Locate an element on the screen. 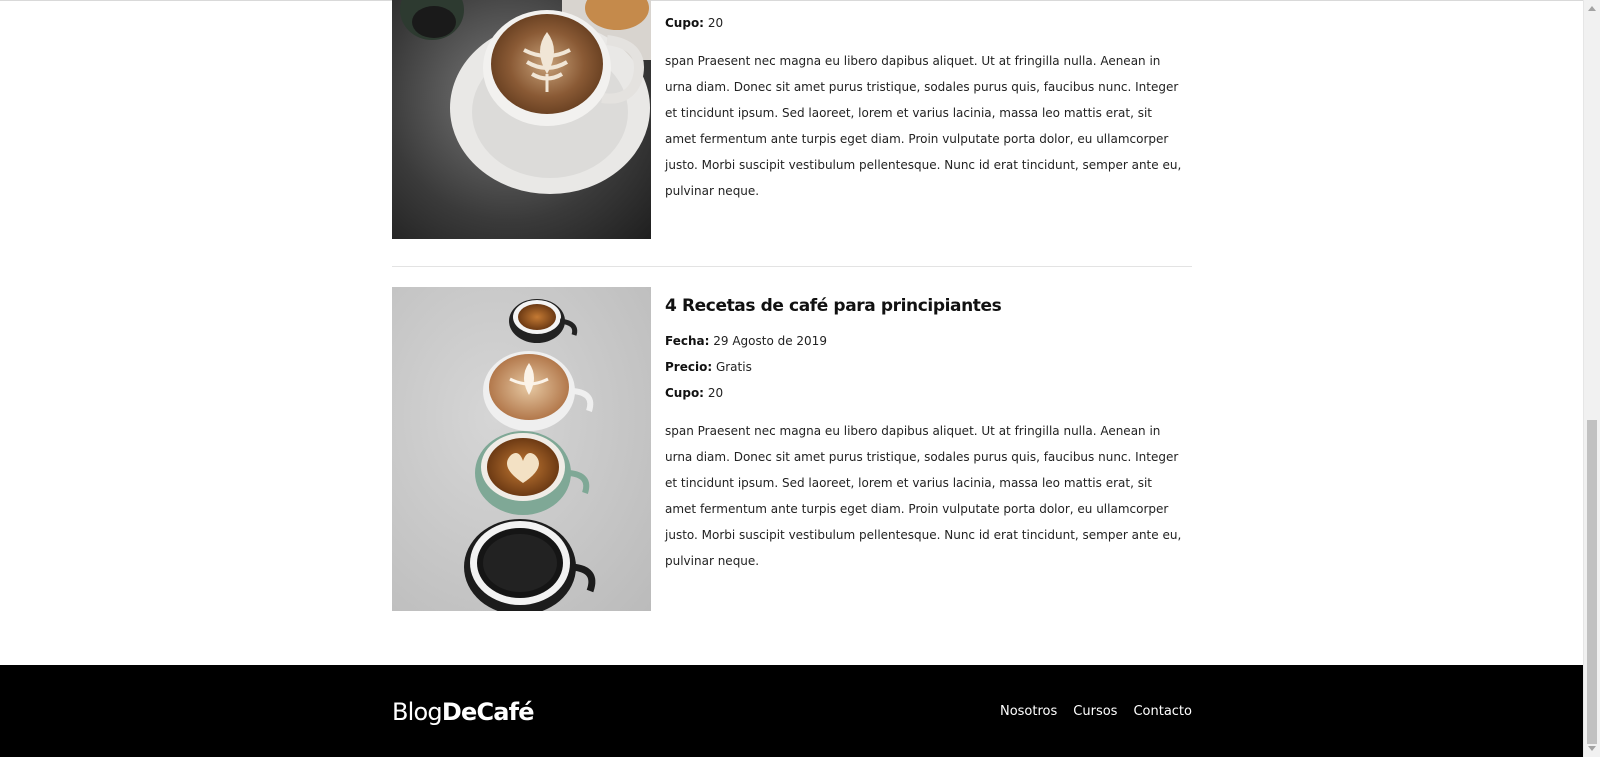  precio-label: Precio: is located at coordinates (689, 367).